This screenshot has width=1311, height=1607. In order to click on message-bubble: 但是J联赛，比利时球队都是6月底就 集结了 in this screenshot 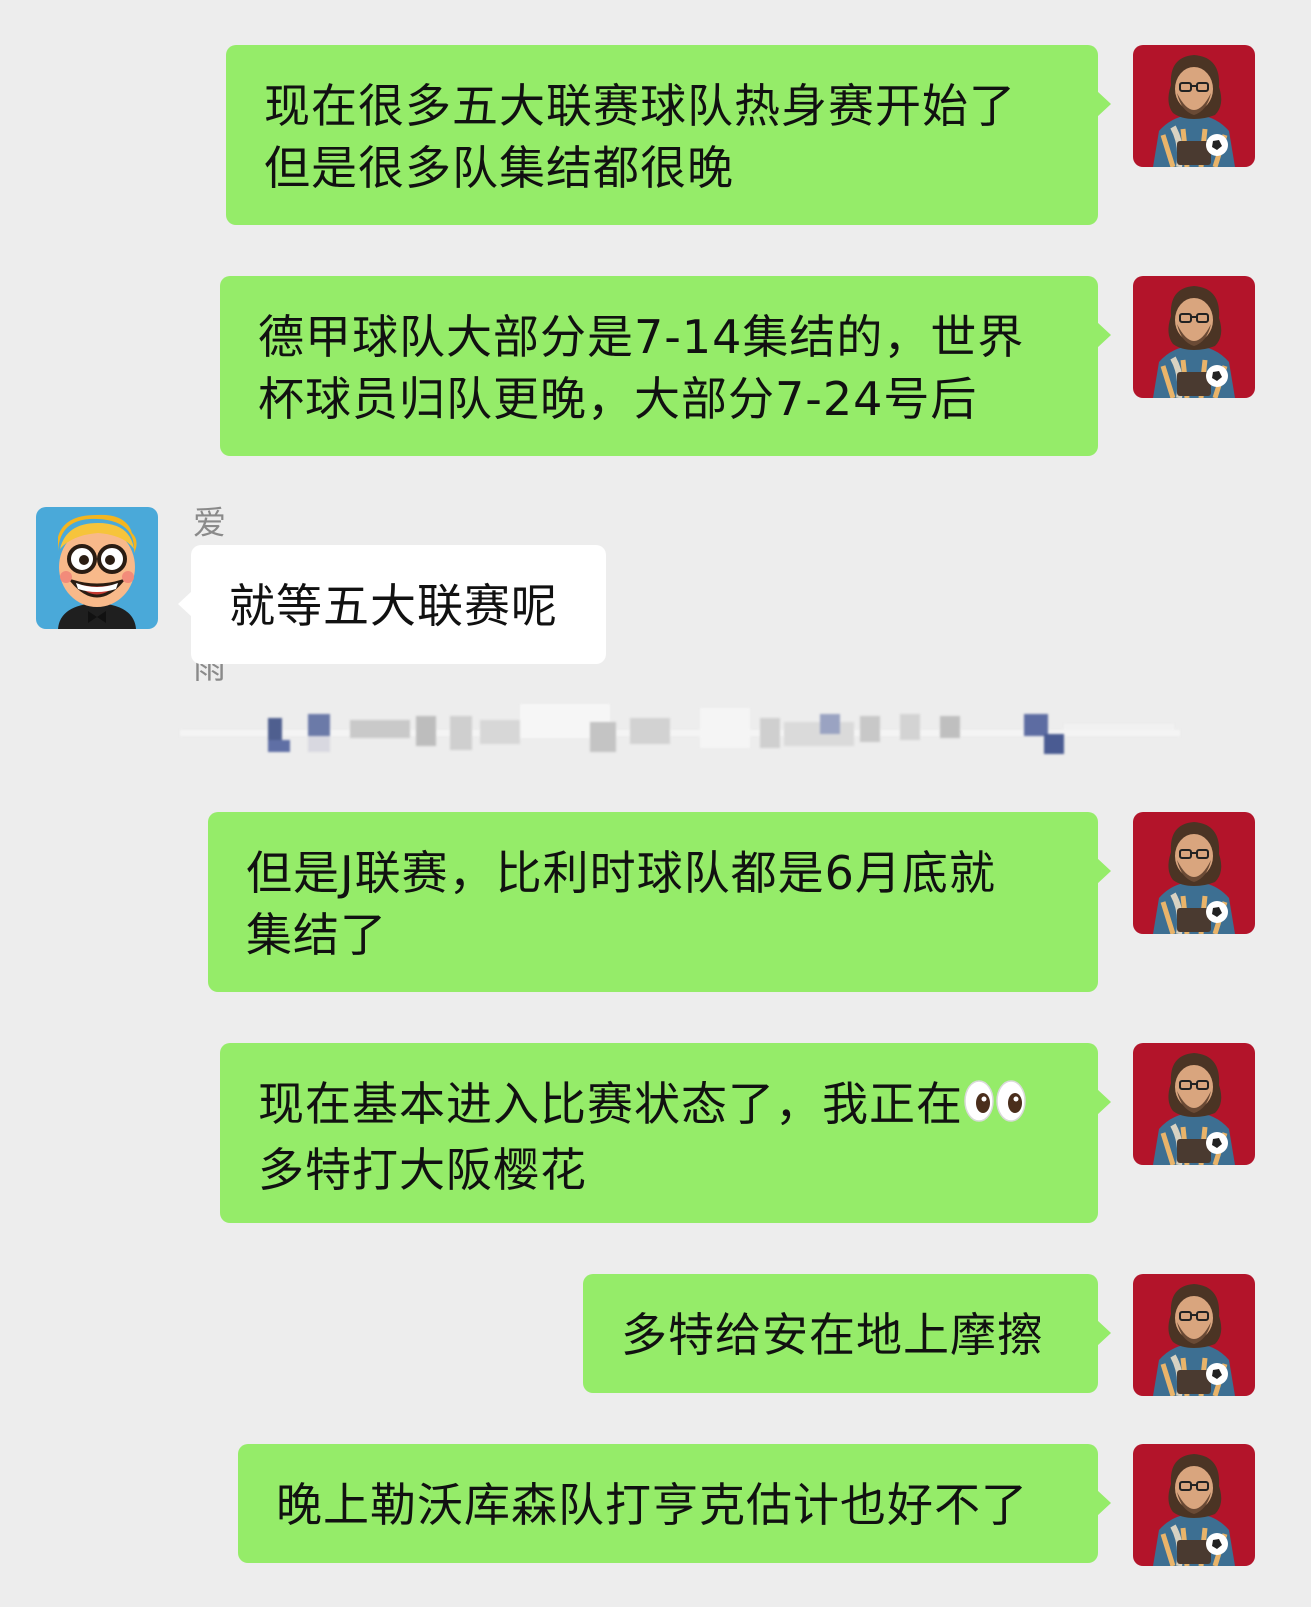, I will do `click(659, 902)`.